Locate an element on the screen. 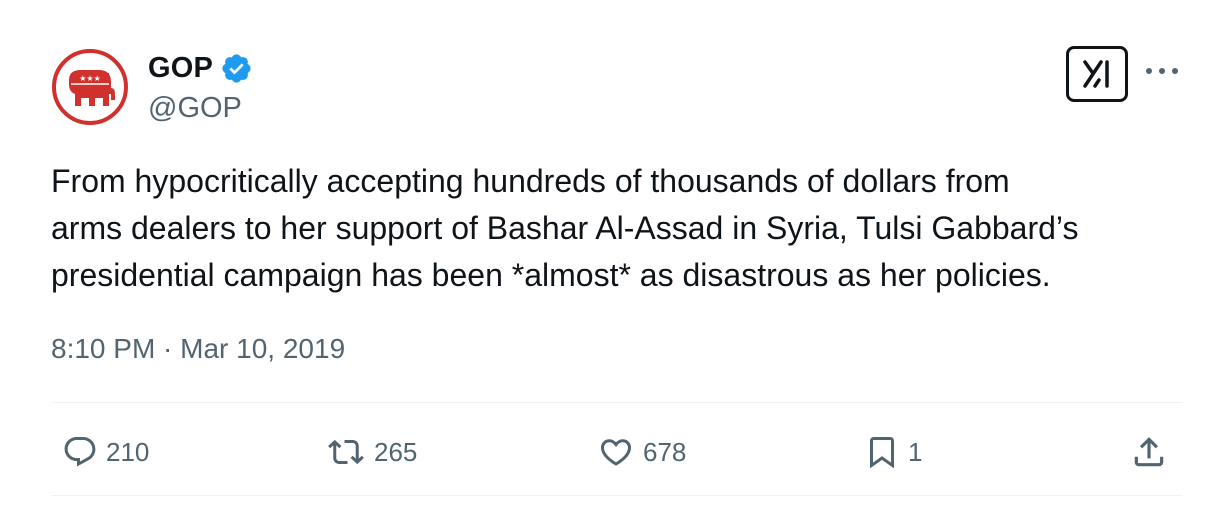 The width and height of the screenshot is (1212, 512). grok-icon is located at coordinates (1096, 74).